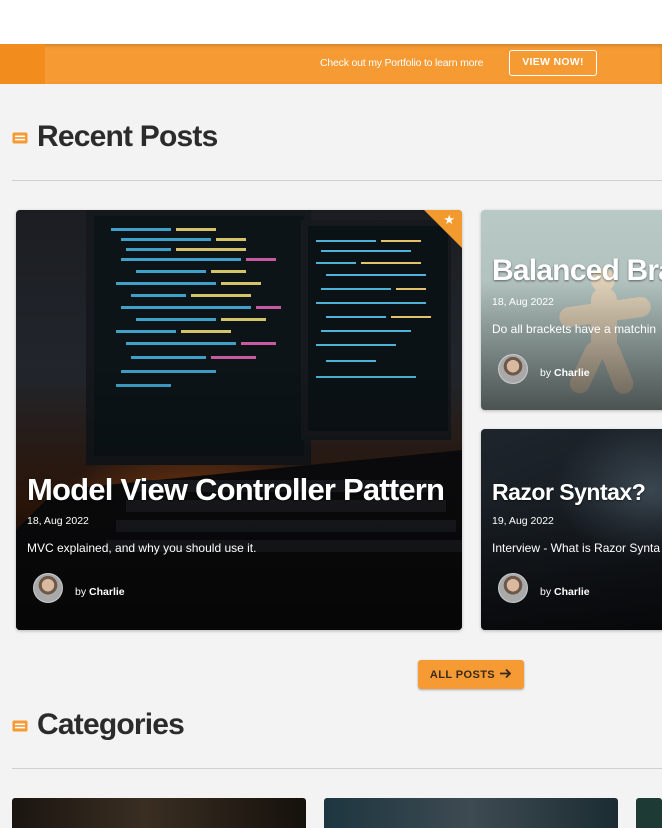 The width and height of the screenshot is (662, 828). I want to click on all-posts-button: ALL POSTS, so click(471, 674).